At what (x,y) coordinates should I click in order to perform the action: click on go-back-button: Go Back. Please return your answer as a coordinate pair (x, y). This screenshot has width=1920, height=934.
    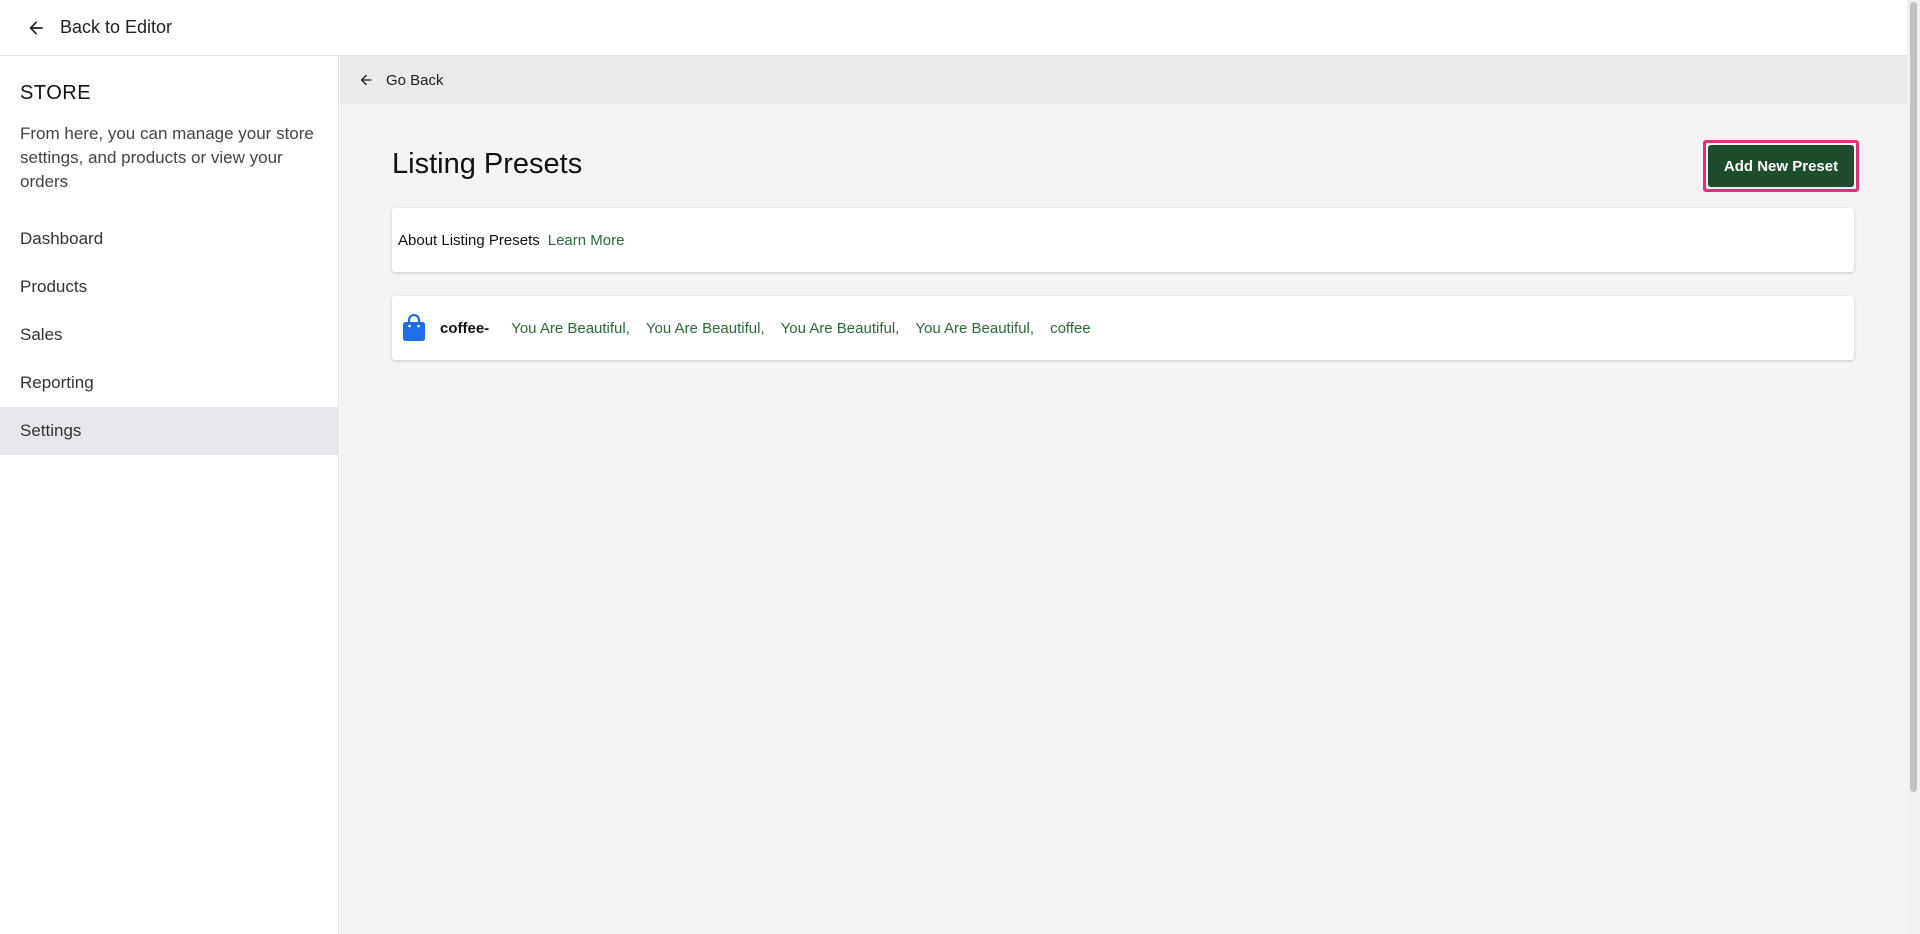
    Looking at the image, I should click on (401, 80).